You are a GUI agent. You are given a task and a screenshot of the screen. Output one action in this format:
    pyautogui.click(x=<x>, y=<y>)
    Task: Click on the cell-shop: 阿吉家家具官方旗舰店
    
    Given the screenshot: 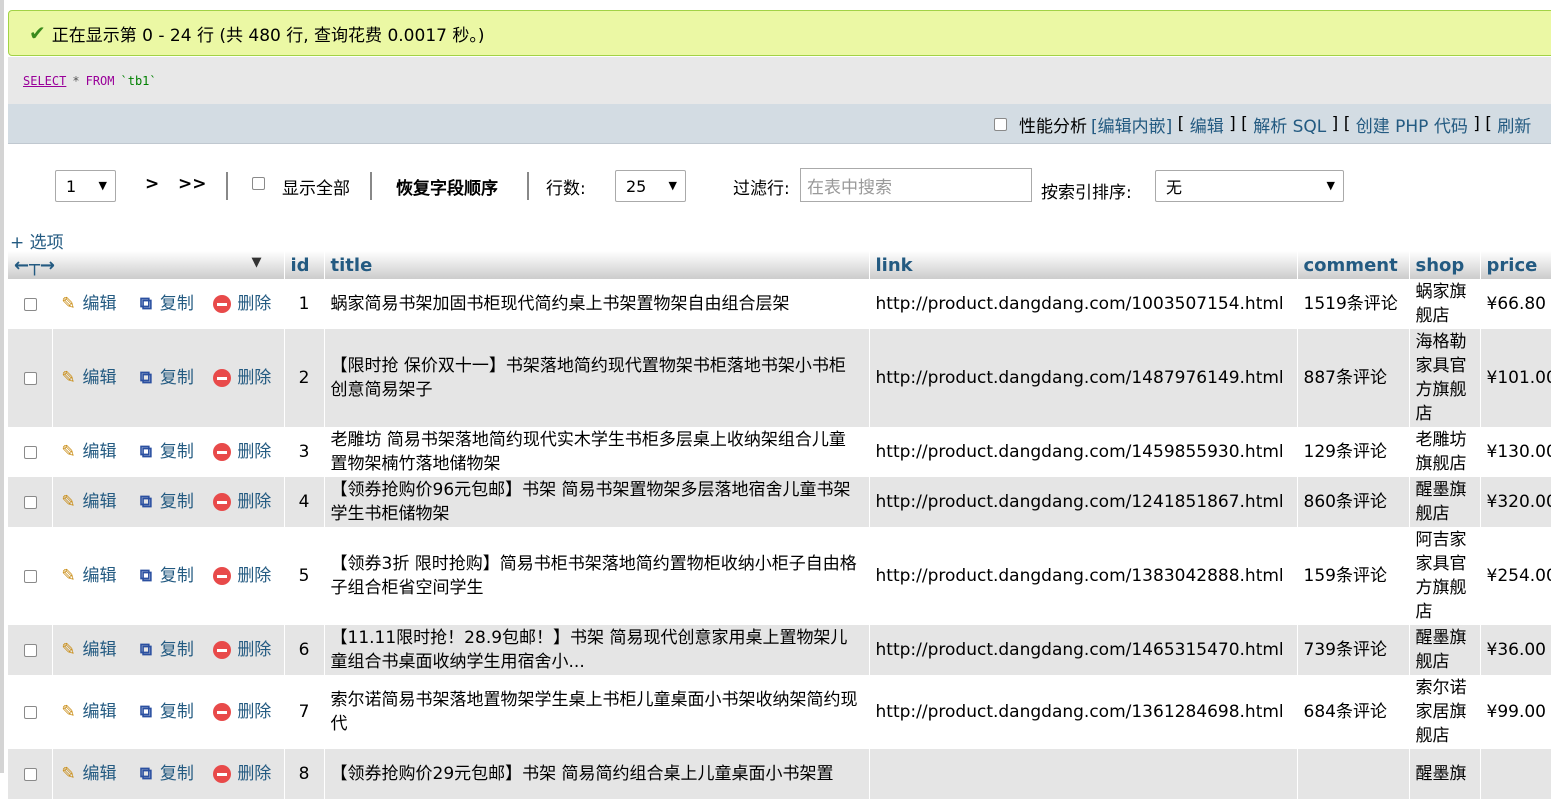 What is the action you would take?
    pyautogui.click(x=1445, y=576)
    